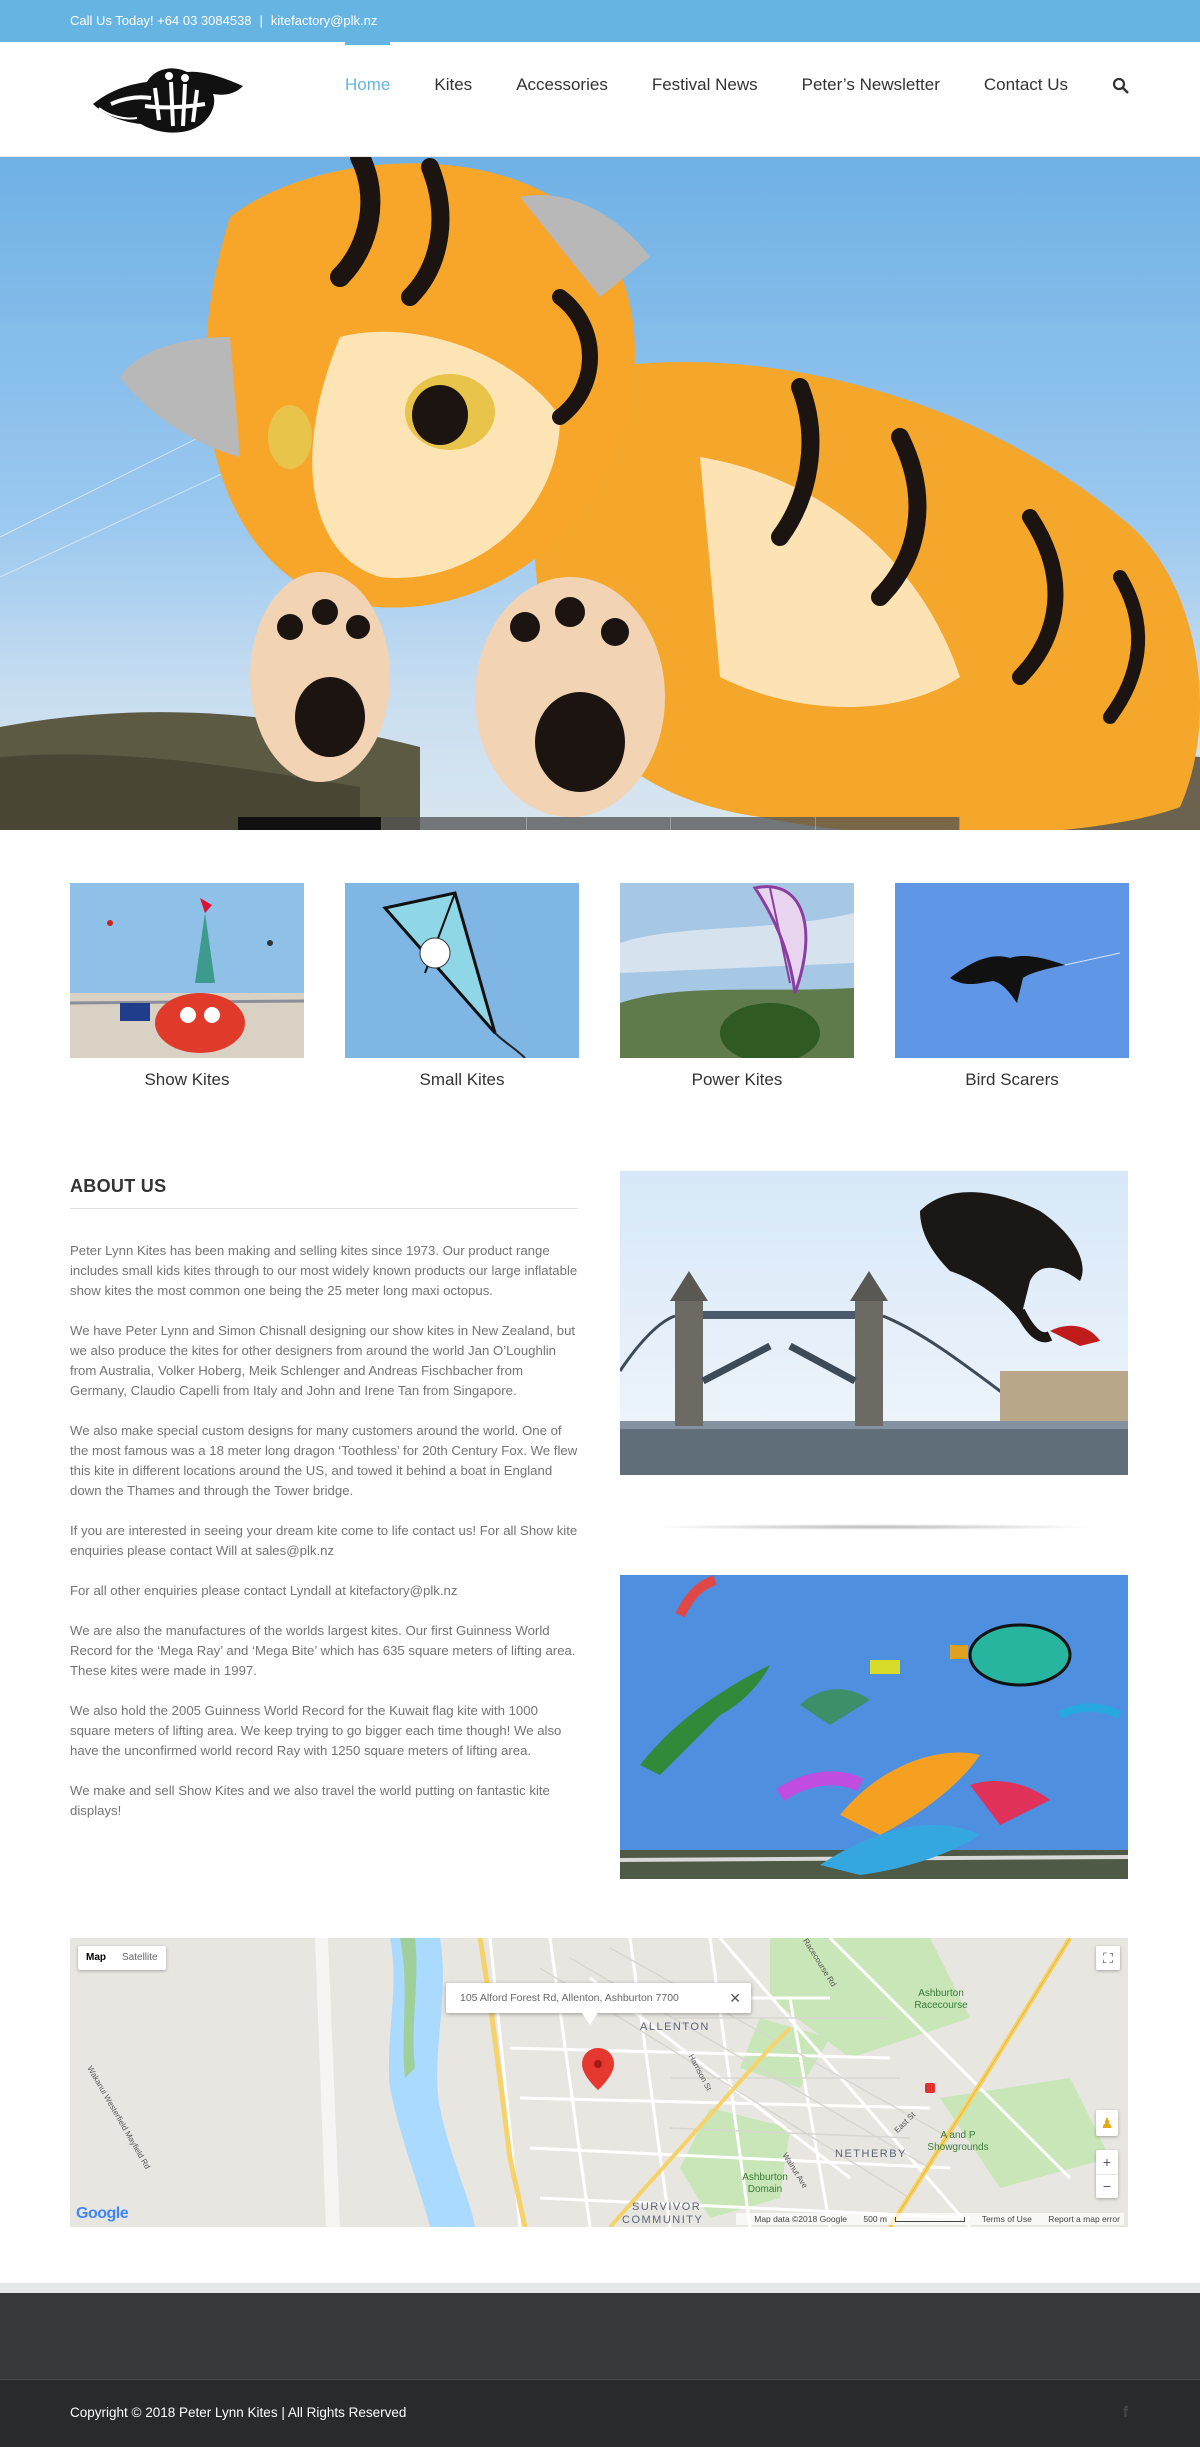 The width and height of the screenshot is (1200, 2447). Describe the element at coordinates (914, 2219) in the screenshot. I see `map-scale: 500 m` at that location.